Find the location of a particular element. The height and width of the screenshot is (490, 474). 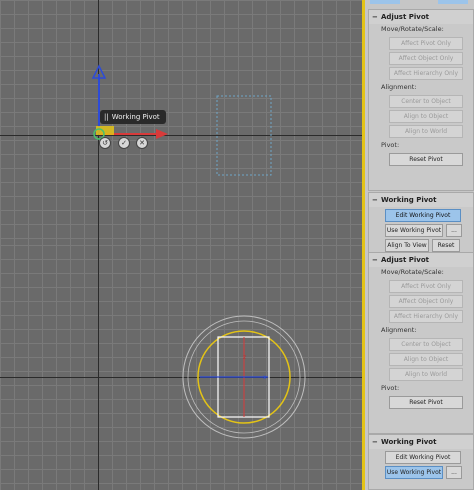

cancel-icon: ✕ is located at coordinates (142, 143).